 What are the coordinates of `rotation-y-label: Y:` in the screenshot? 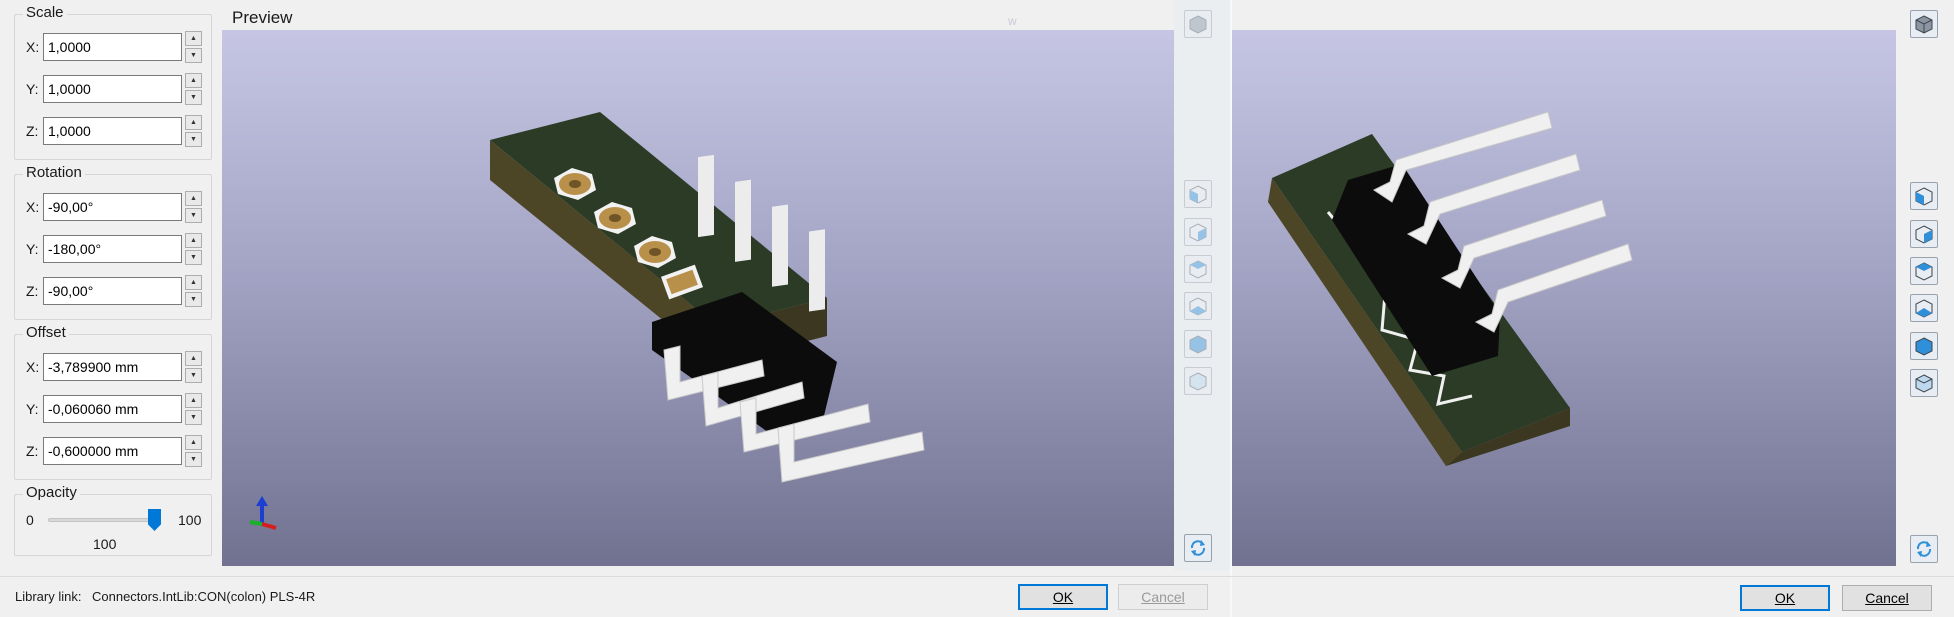 It's located at (32, 249).